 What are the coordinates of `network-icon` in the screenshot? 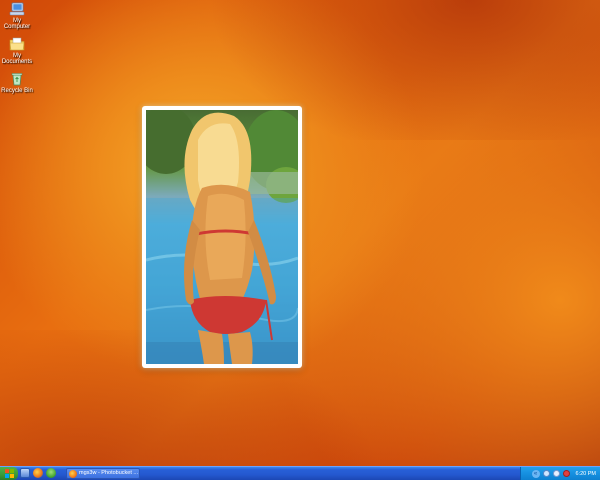 It's located at (546, 473).